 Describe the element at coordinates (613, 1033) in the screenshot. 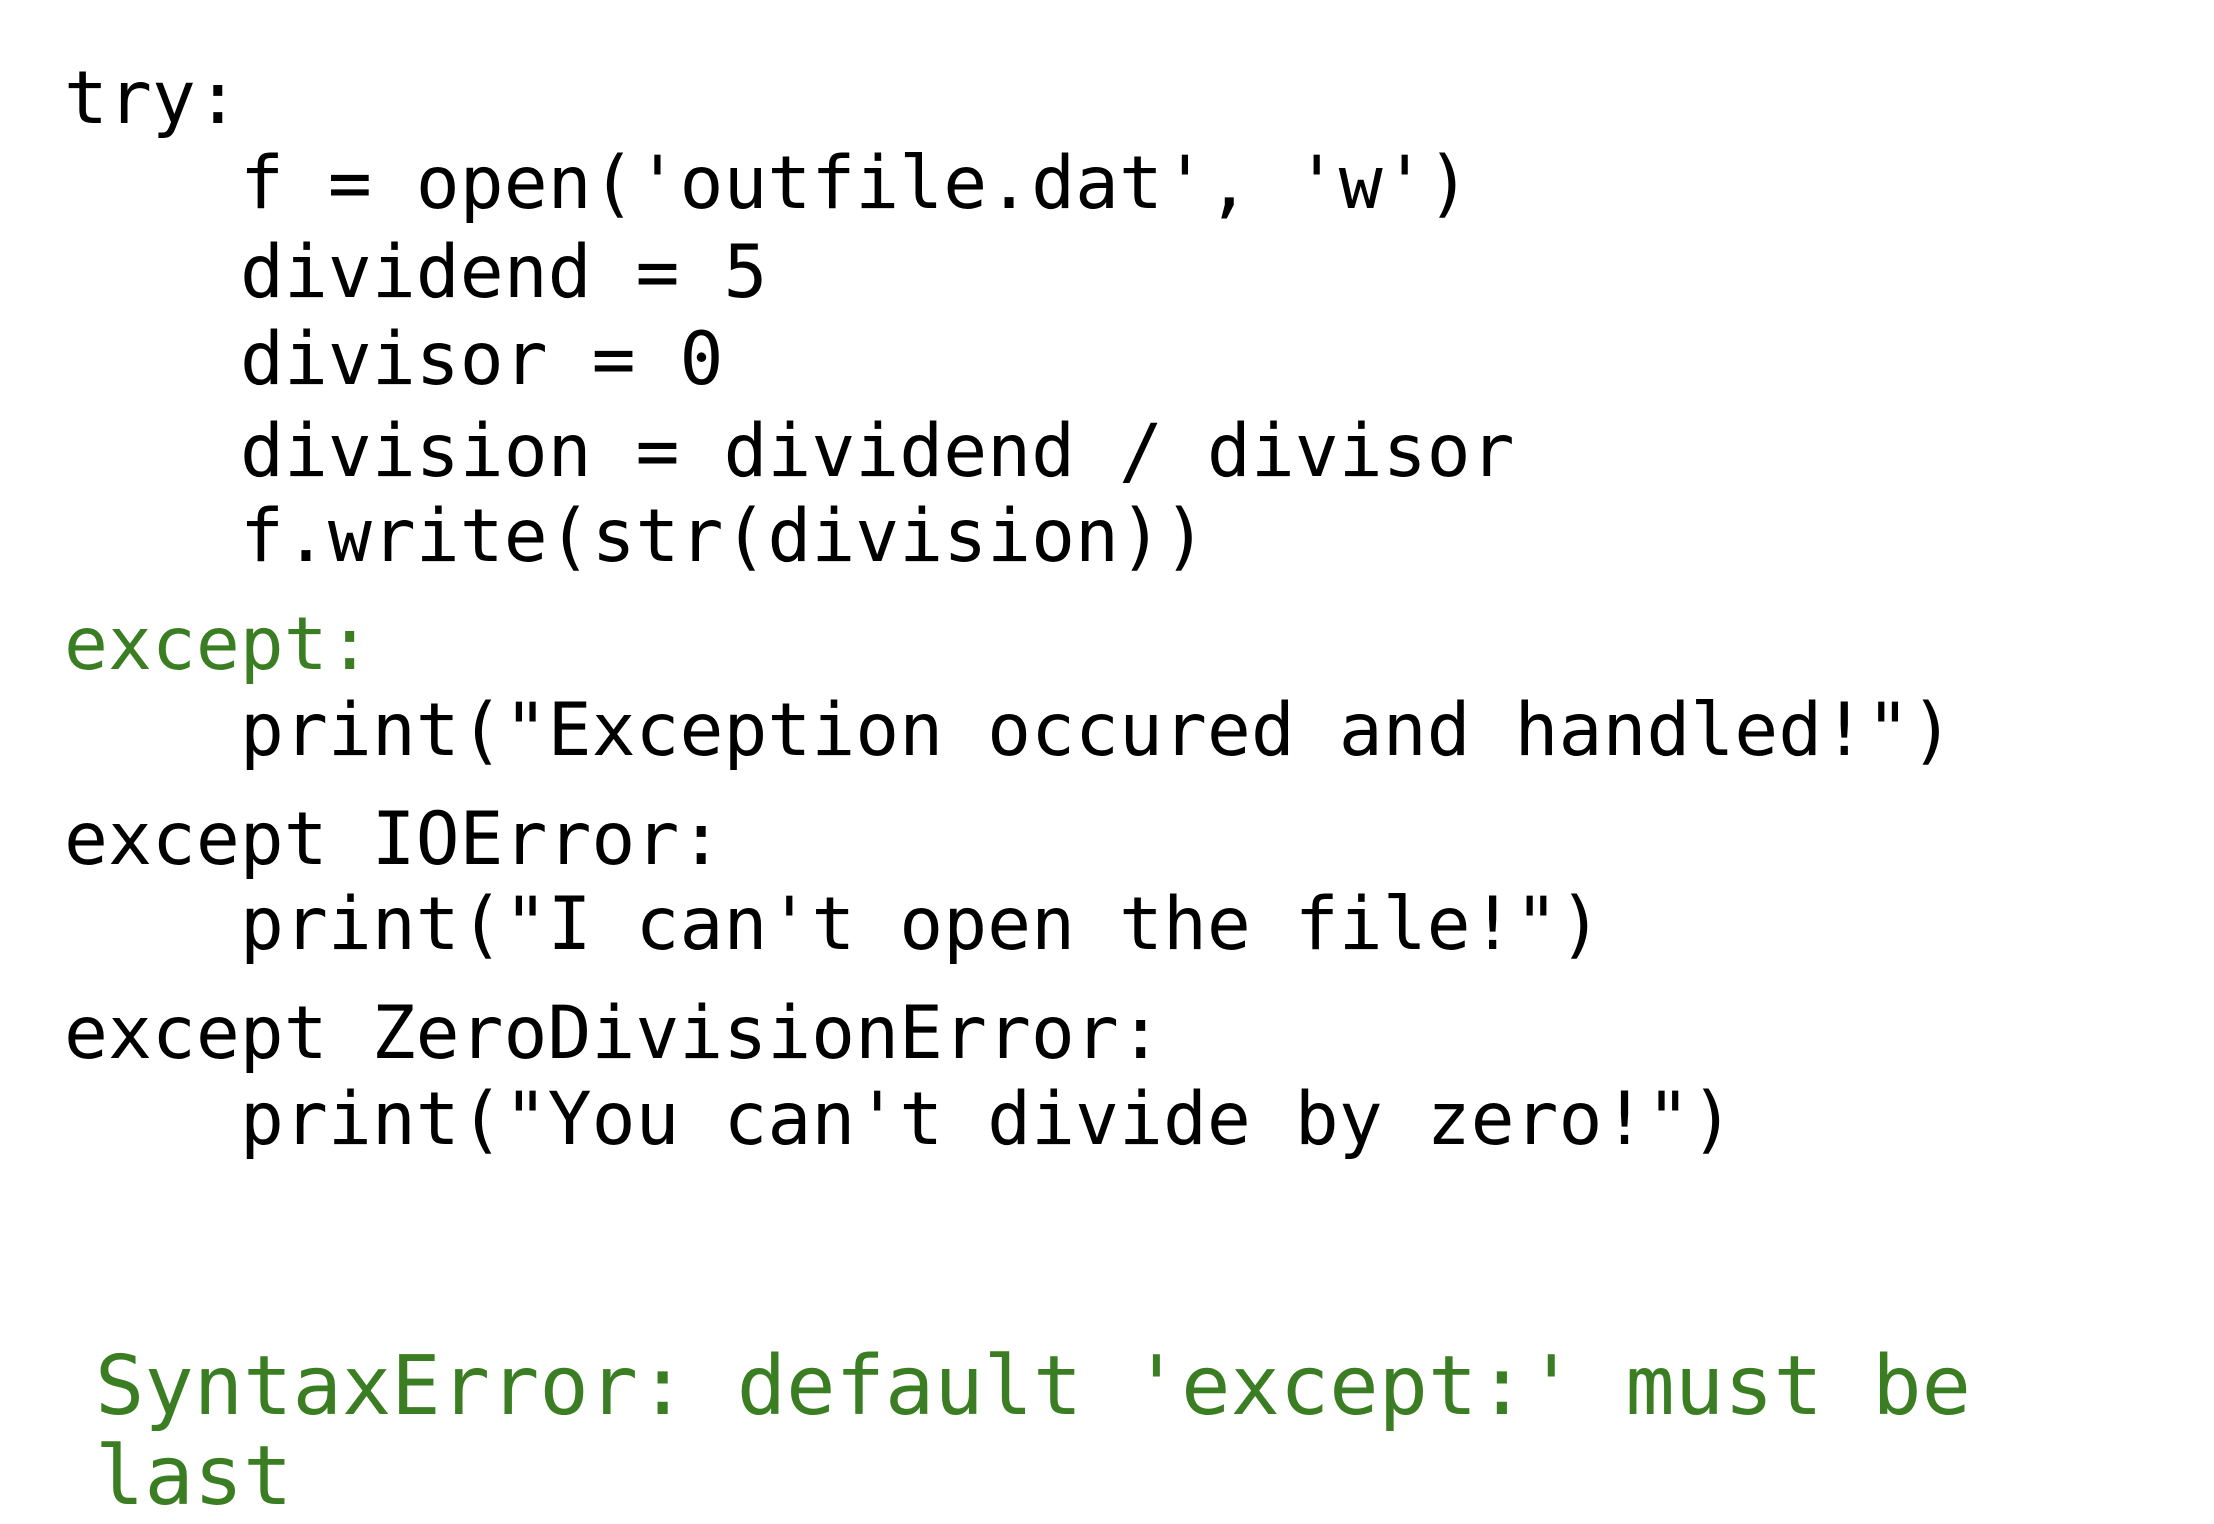

I see `code-line-except-zerodivision: except ZeroDivisionError:` at that location.